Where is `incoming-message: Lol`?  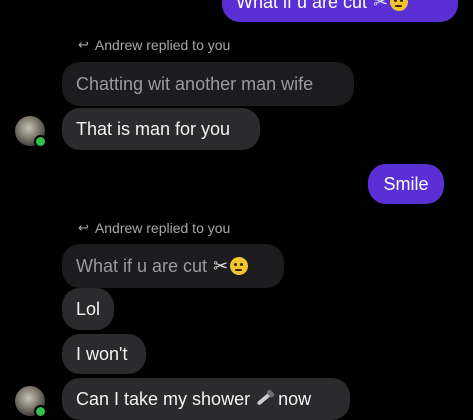
incoming-message: Lol is located at coordinates (88, 309).